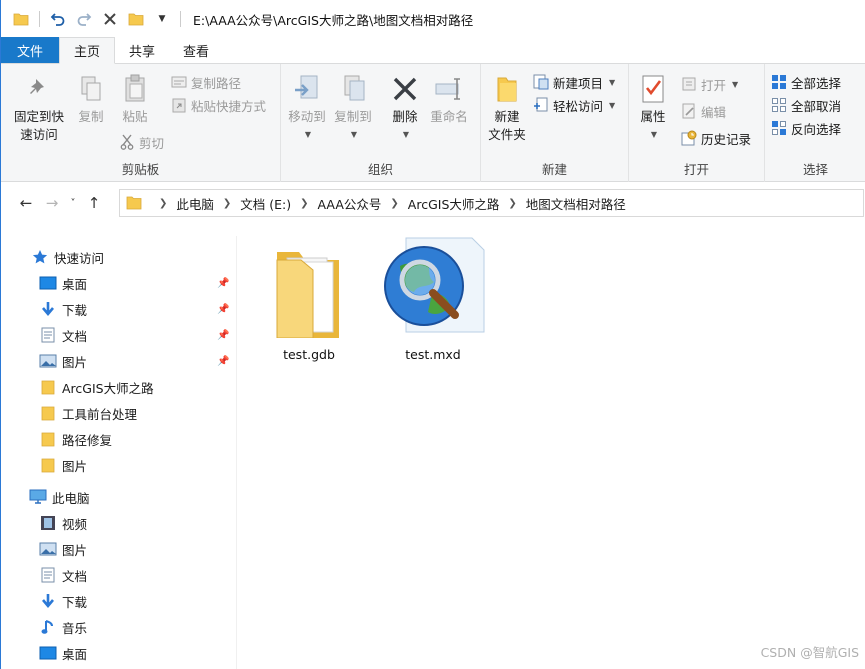  Describe the element at coordinates (48, 627) in the screenshot. I see `music-icon` at that location.